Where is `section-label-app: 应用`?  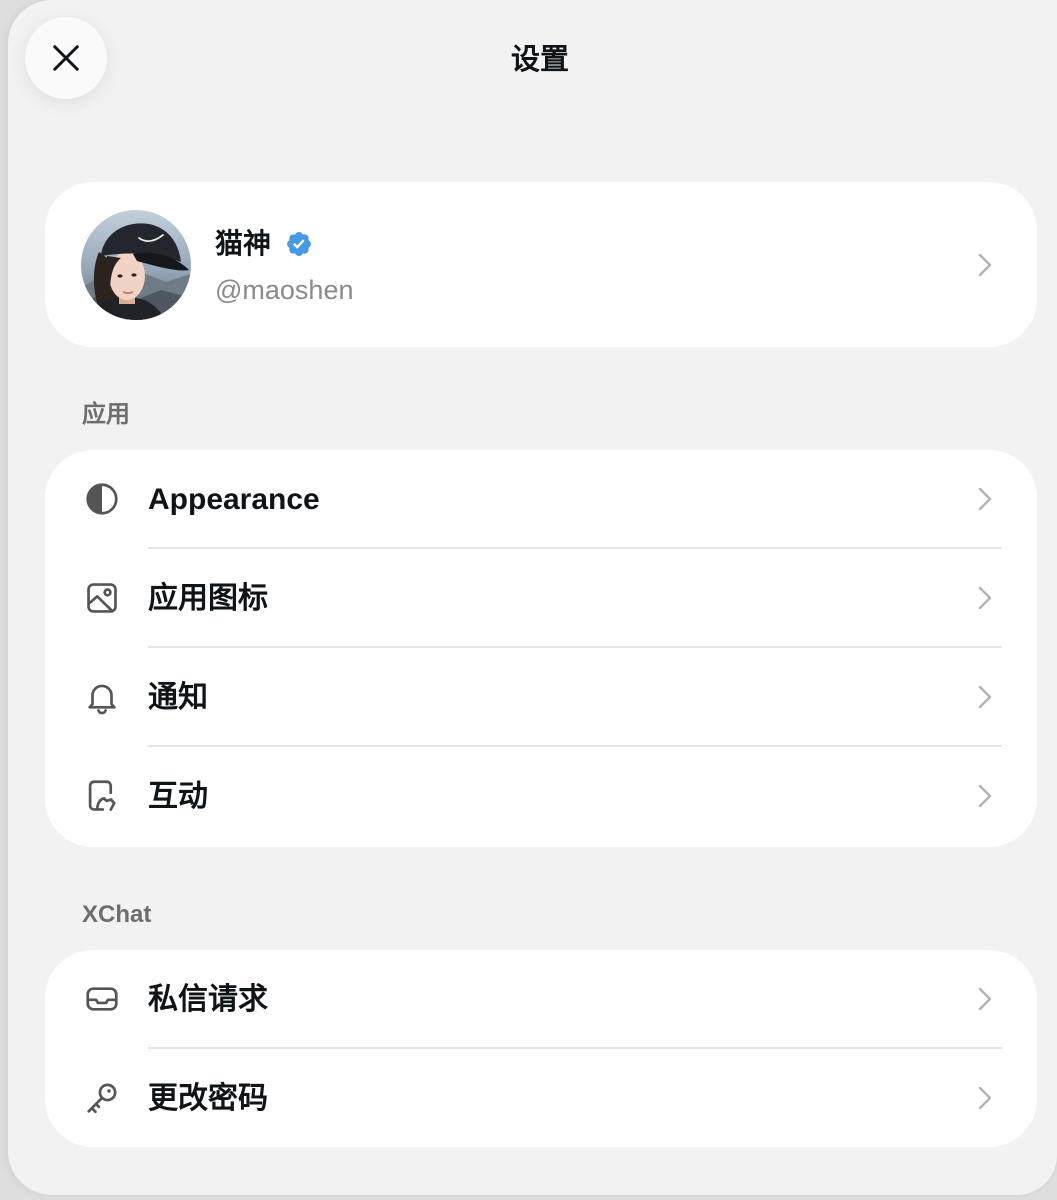
section-label-app: 应用 is located at coordinates (106, 414).